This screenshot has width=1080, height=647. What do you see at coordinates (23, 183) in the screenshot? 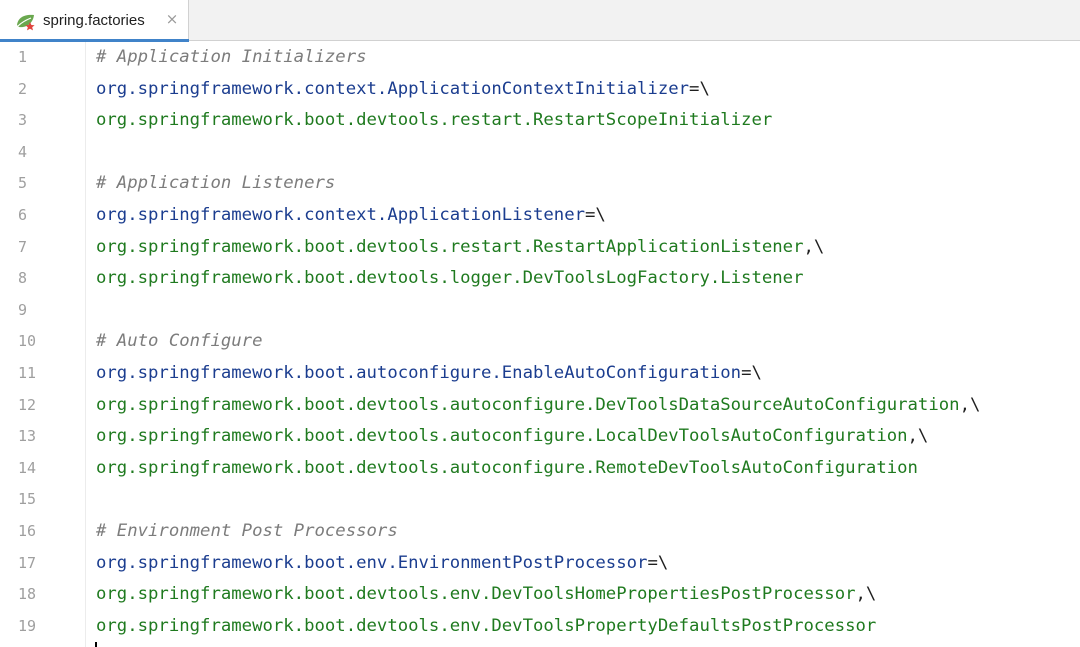
I see `line-number: 5` at bounding box center [23, 183].